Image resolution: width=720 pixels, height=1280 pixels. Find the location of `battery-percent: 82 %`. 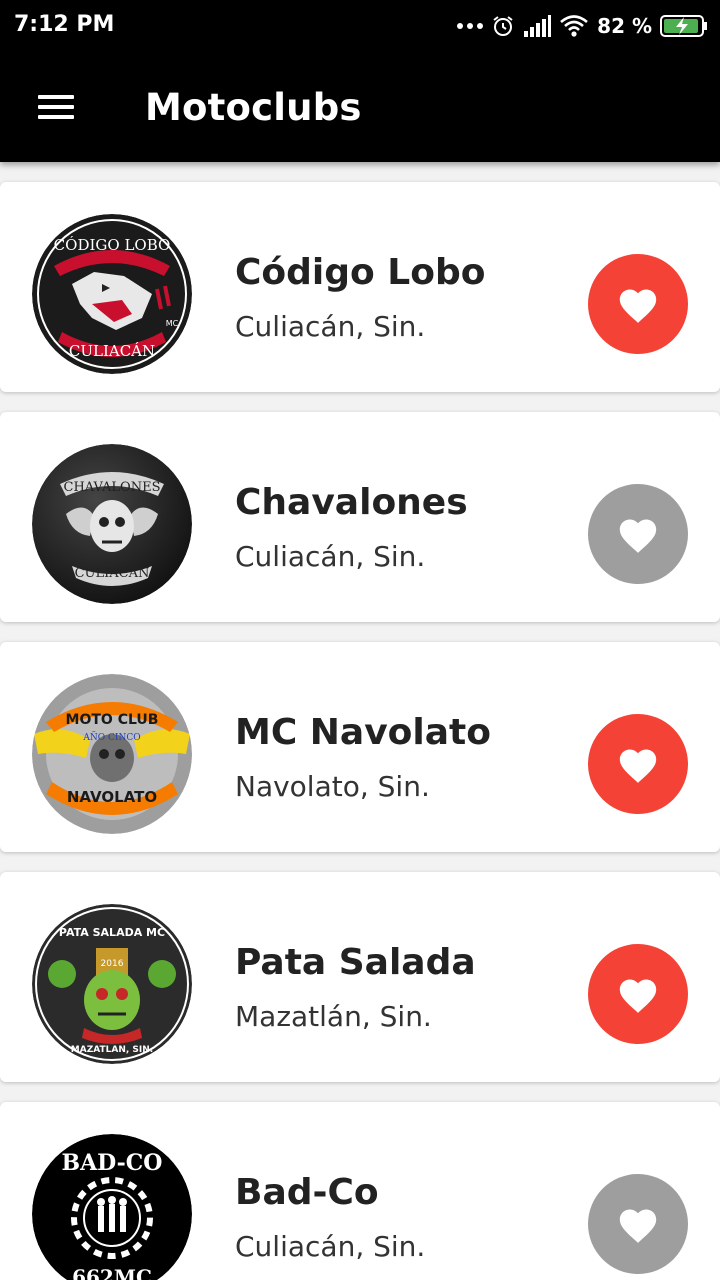

battery-percent: 82 % is located at coordinates (624, 26).